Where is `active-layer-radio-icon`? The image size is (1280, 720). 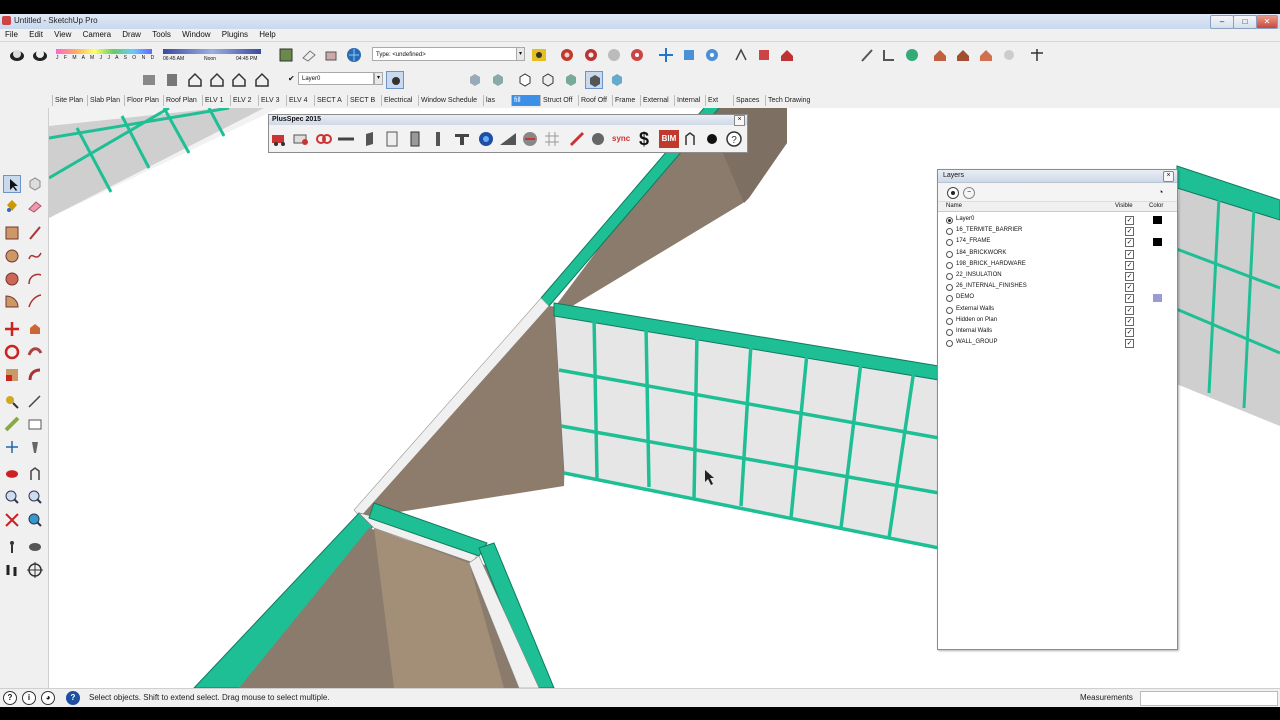 active-layer-radio-icon is located at coordinates (949, 220).